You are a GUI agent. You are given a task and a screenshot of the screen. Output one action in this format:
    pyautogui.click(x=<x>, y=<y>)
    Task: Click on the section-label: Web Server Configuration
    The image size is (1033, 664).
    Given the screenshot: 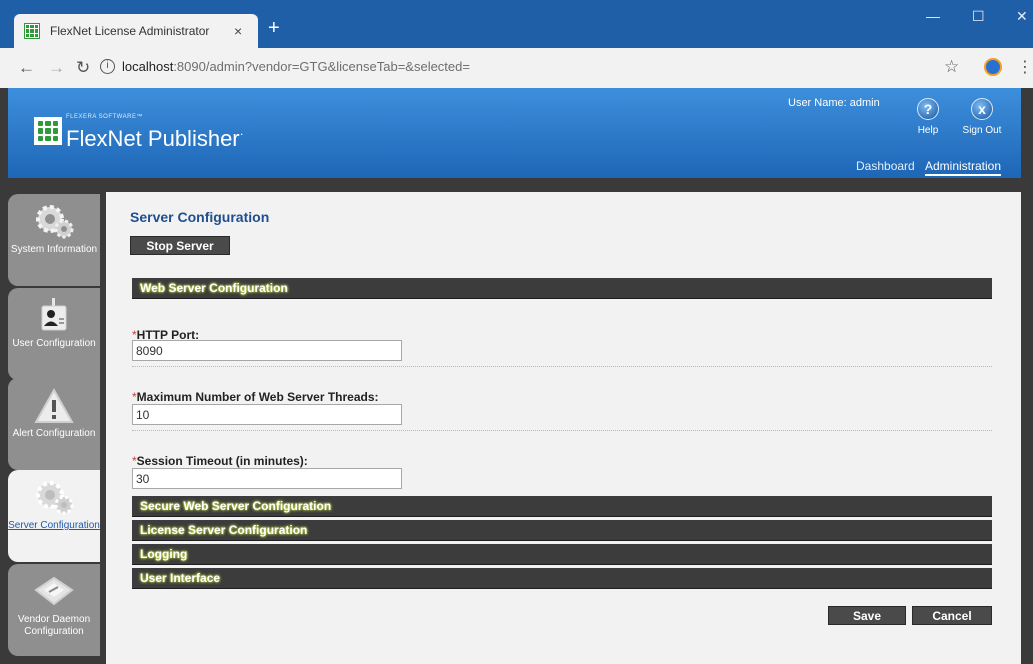 What is the action you would take?
    pyautogui.click(x=214, y=288)
    